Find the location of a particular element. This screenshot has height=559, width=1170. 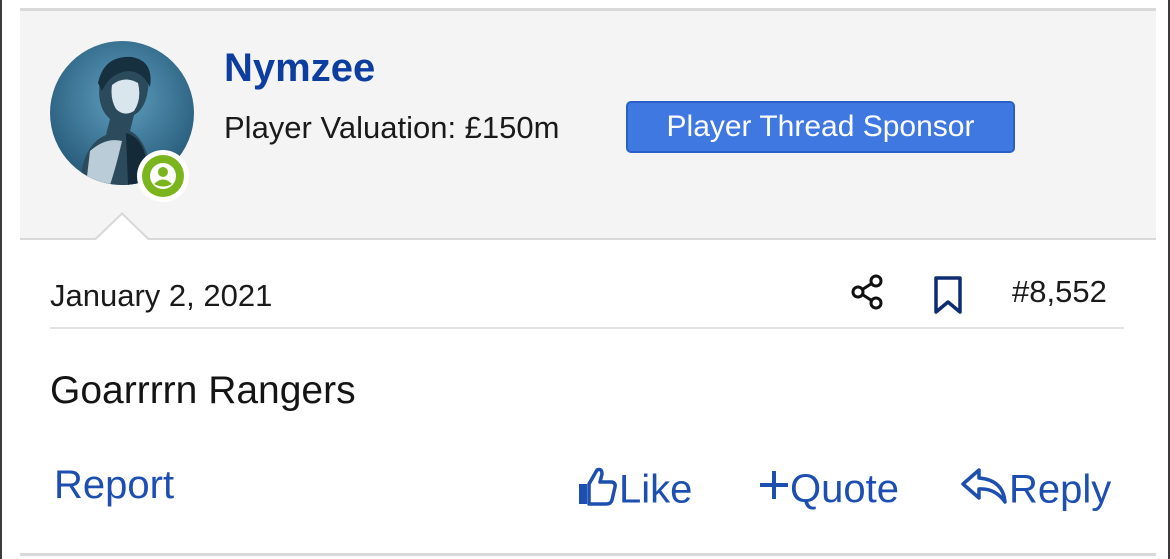

like-button: Like is located at coordinates (633, 492).